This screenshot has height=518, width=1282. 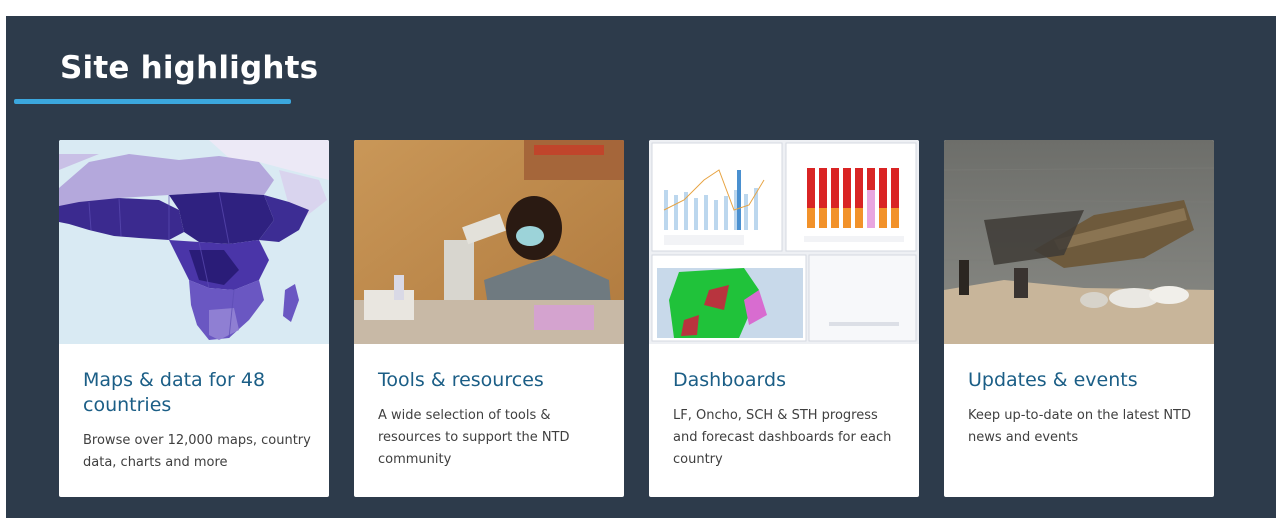 I want to click on card-title: Tools & resources, so click(x=493, y=380).